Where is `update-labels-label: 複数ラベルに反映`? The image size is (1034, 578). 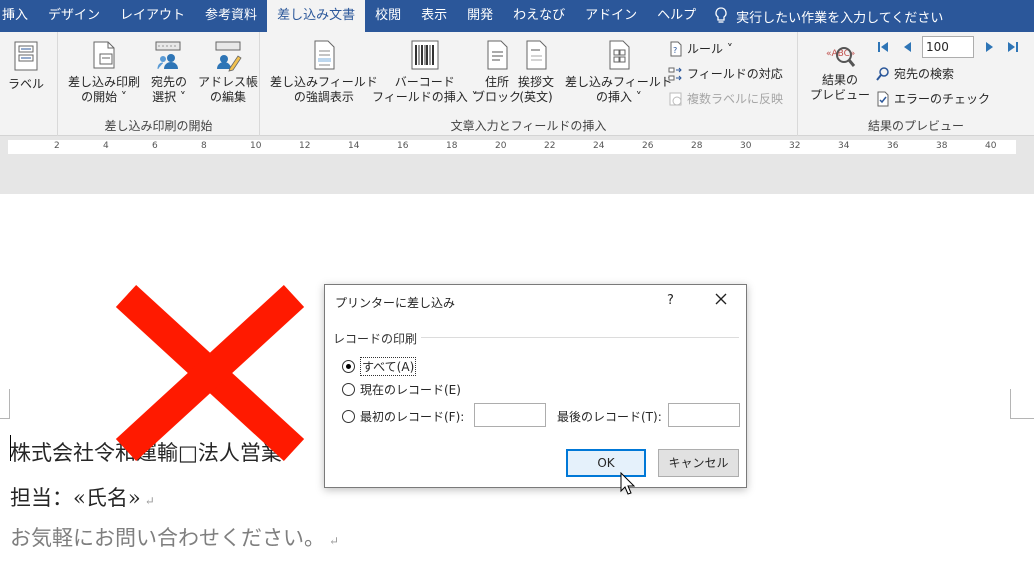 update-labels-label: 複数ラベルに反映 is located at coordinates (735, 99).